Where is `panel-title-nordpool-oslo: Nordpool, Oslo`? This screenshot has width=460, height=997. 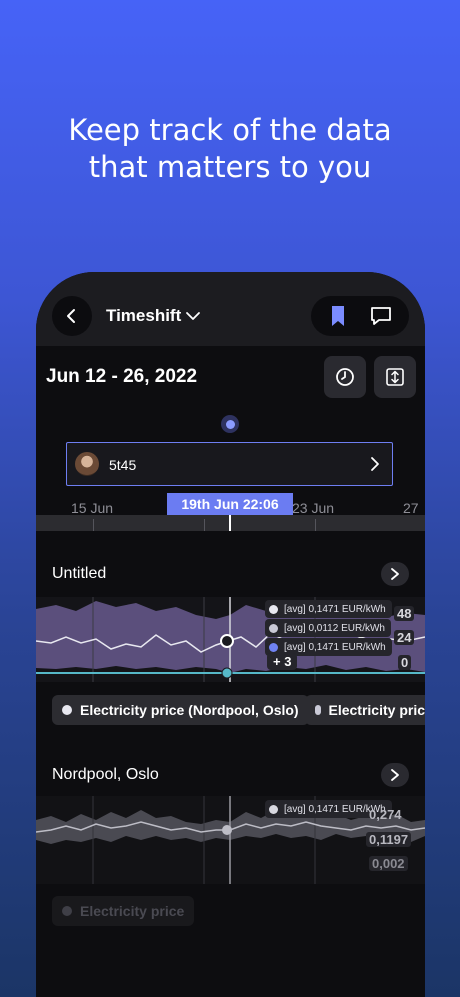
panel-title-nordpool-oslo: Nordpool, Oslo is located at coordinates (105, 774).